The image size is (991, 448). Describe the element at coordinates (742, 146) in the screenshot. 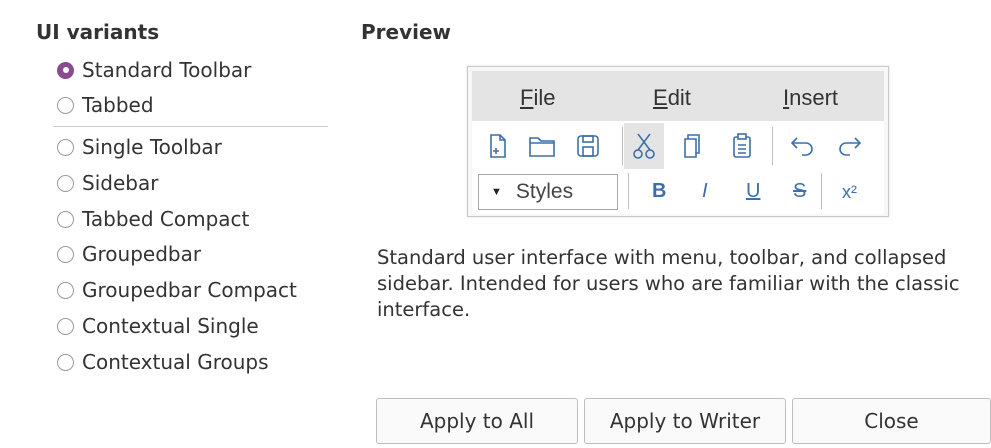

I see `paste-icon` at that location.